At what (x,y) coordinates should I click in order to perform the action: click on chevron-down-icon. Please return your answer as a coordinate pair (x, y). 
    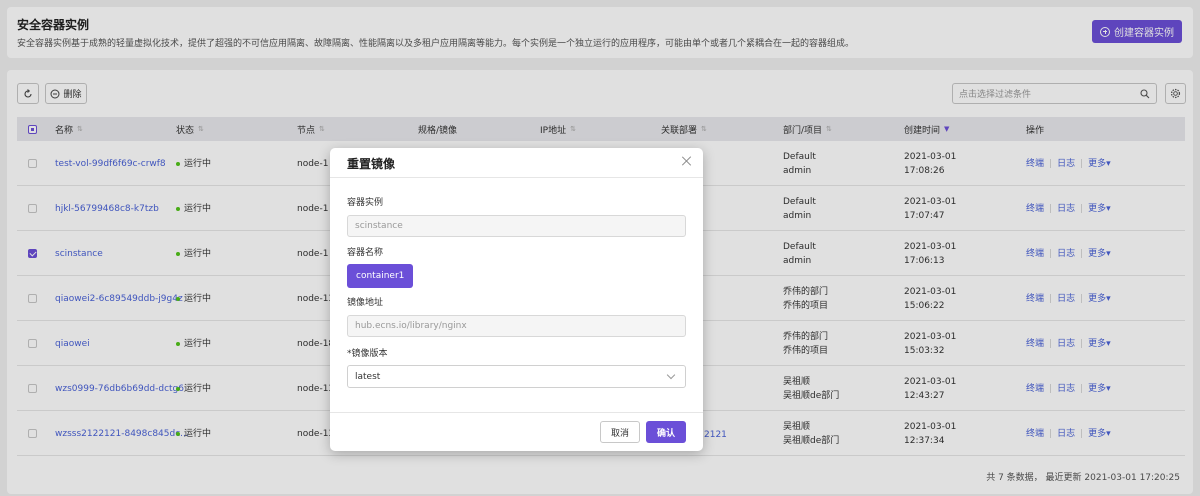
    Looking at the image, I should click on (671, 375).